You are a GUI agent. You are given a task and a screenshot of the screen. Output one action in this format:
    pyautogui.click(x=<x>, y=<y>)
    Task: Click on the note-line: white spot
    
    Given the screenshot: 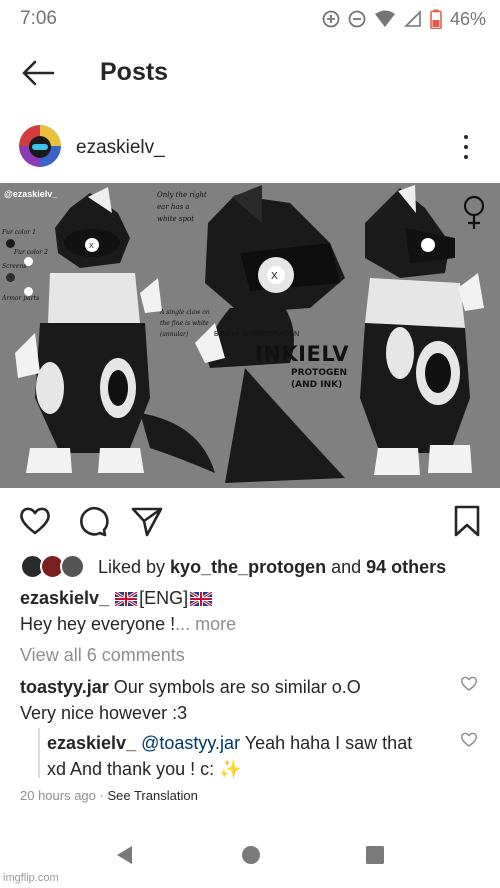 What is the action you would take?
    pyautogui.click(x=176, y=219)
    